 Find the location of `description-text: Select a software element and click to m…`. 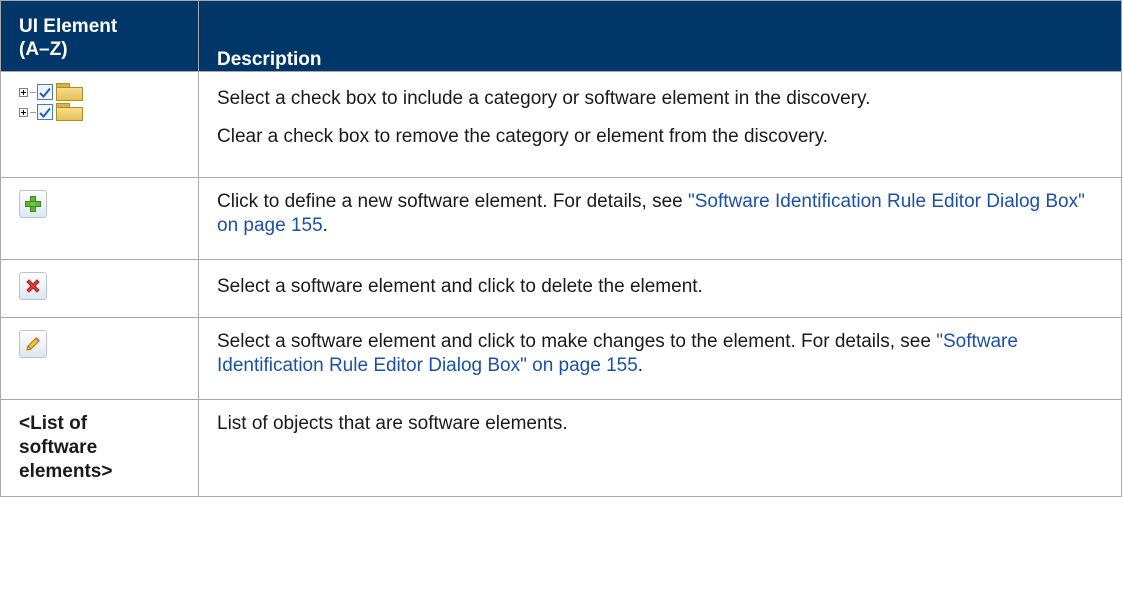

description-text: Select a software element and click to m… is located at coordinates (577, 341).